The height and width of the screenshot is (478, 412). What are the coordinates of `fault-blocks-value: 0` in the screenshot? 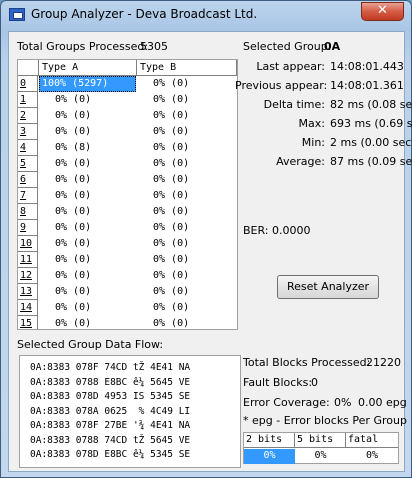 It's located at (314, 382).